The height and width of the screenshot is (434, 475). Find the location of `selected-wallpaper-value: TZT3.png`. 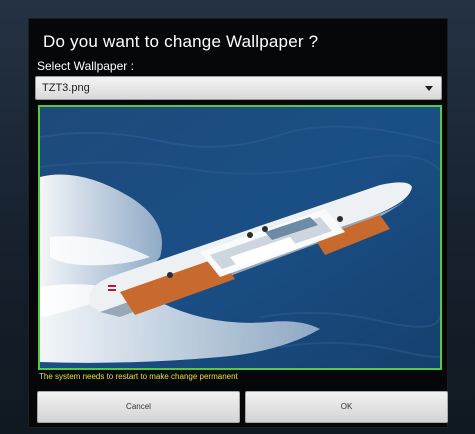

selected-wallpaper-value: TZT3.png is located at coordinates (66, 88).